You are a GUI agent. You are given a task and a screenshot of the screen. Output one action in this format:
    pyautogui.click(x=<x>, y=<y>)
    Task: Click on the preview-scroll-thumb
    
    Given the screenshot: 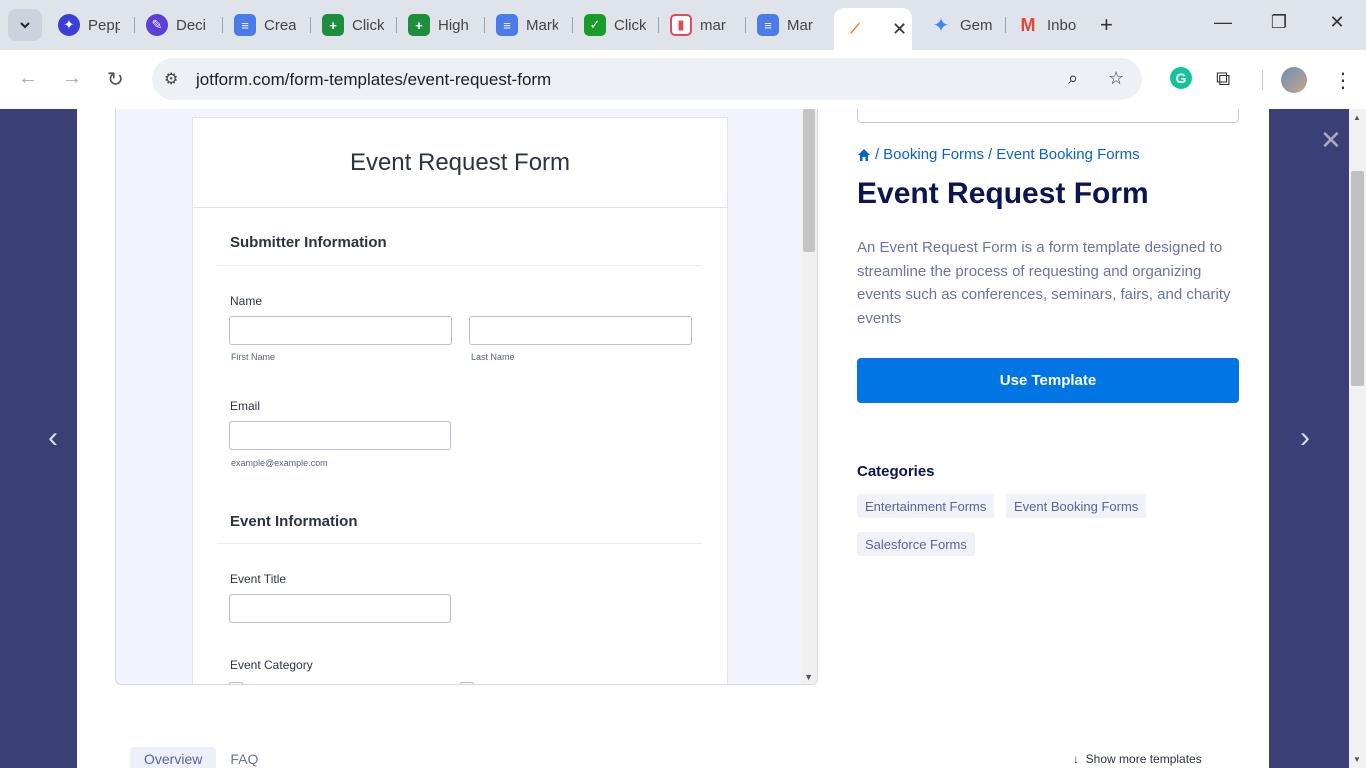 What is the action you would take?
    pyautogui.click(x=809, y=180)
    